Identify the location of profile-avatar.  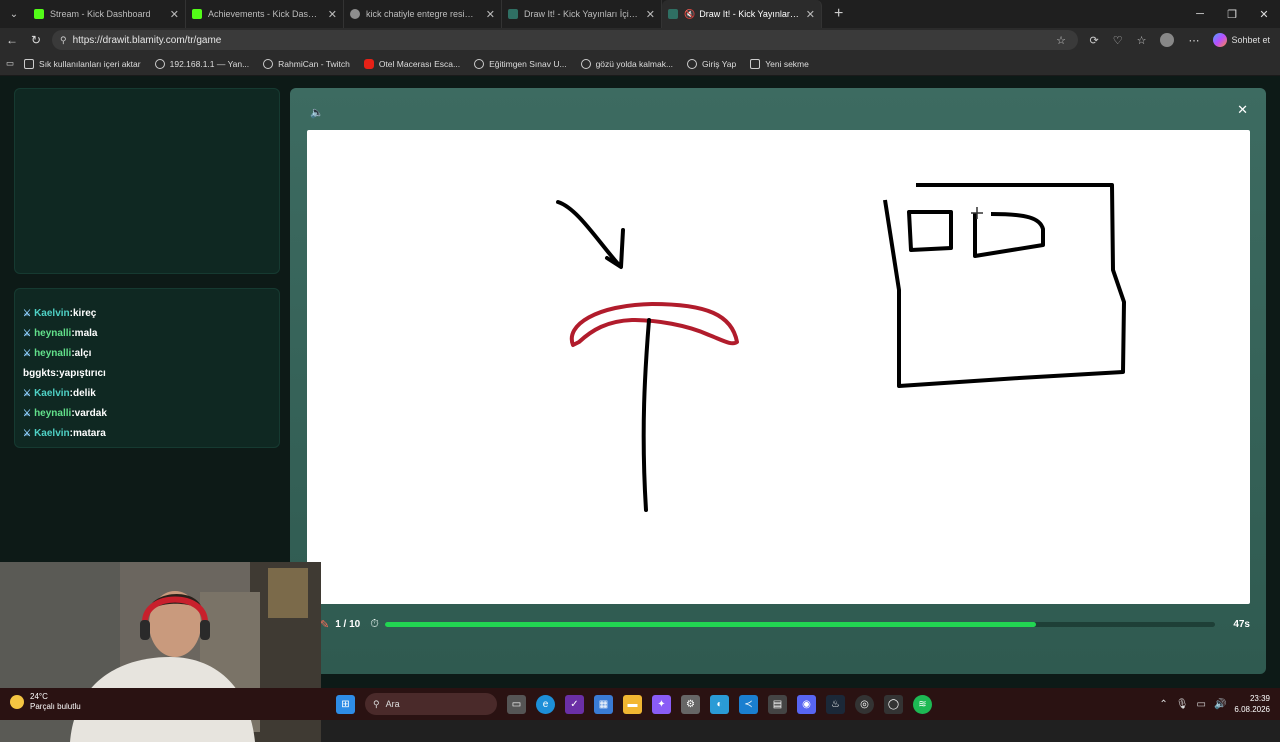
(1167, 40).